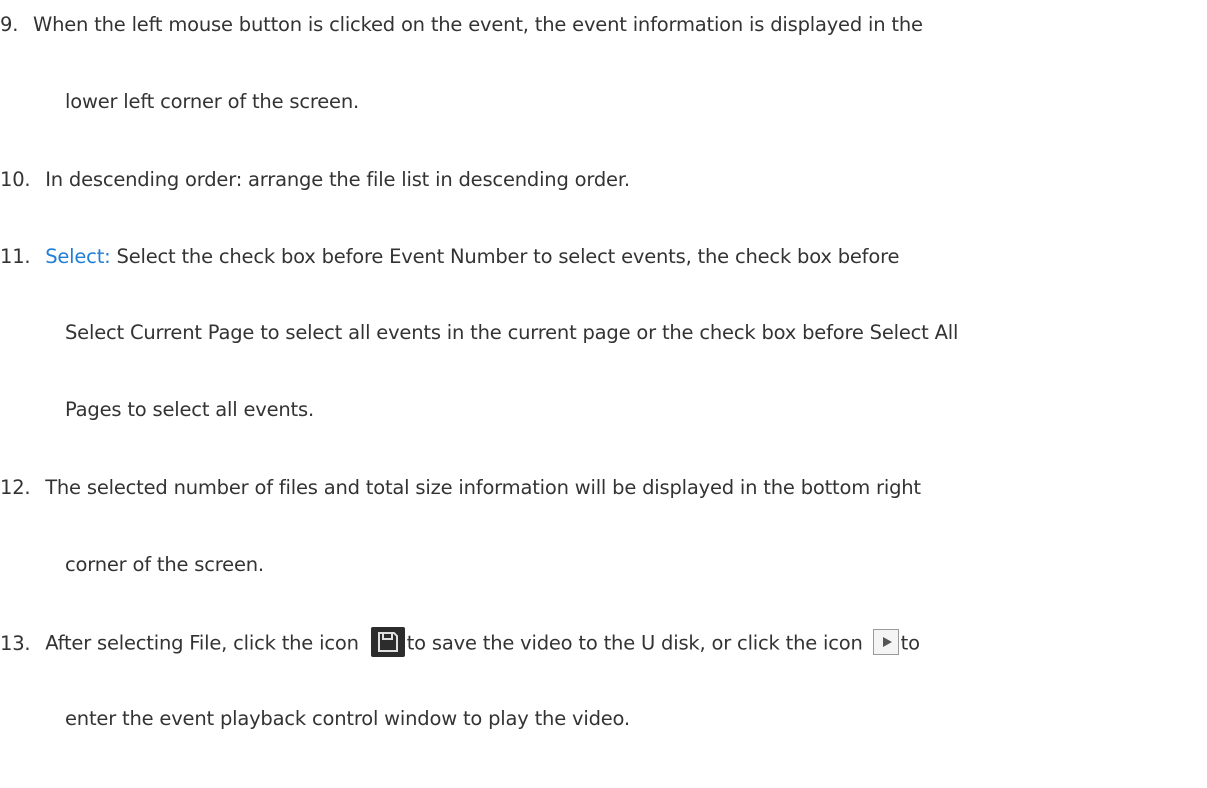 This screenshot has height=788, width=1207. Describe the element at coordinates (9, 24) in the screenshot. I see `item-9-number: 9.` at that location.